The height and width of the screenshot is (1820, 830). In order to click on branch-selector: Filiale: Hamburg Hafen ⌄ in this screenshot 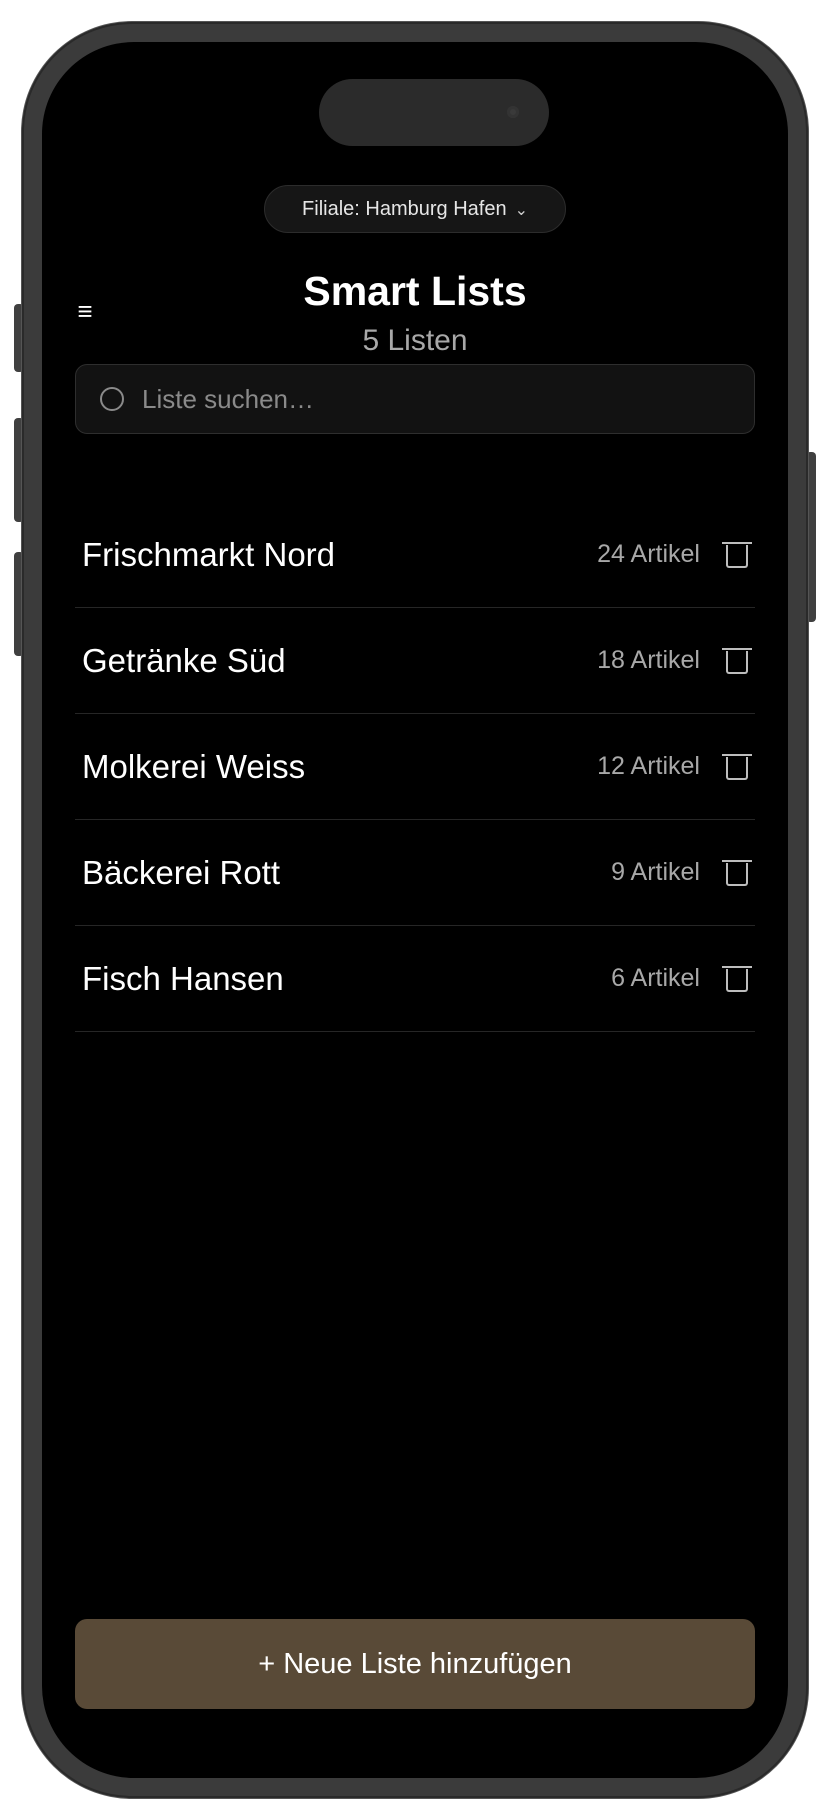, I will do `click(415, 209)`.